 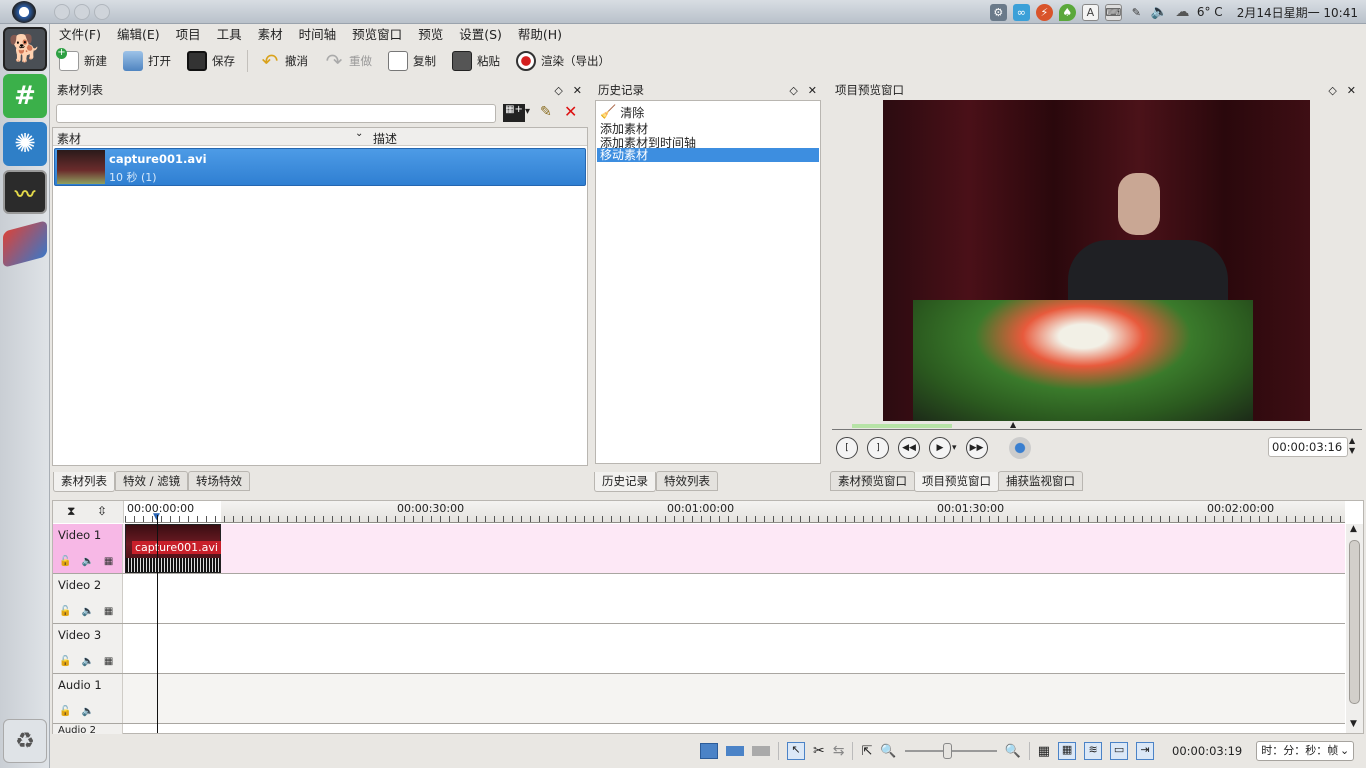 I want to click on ripple-toggle-icon: ⇥, so click(x=1145, y=751).